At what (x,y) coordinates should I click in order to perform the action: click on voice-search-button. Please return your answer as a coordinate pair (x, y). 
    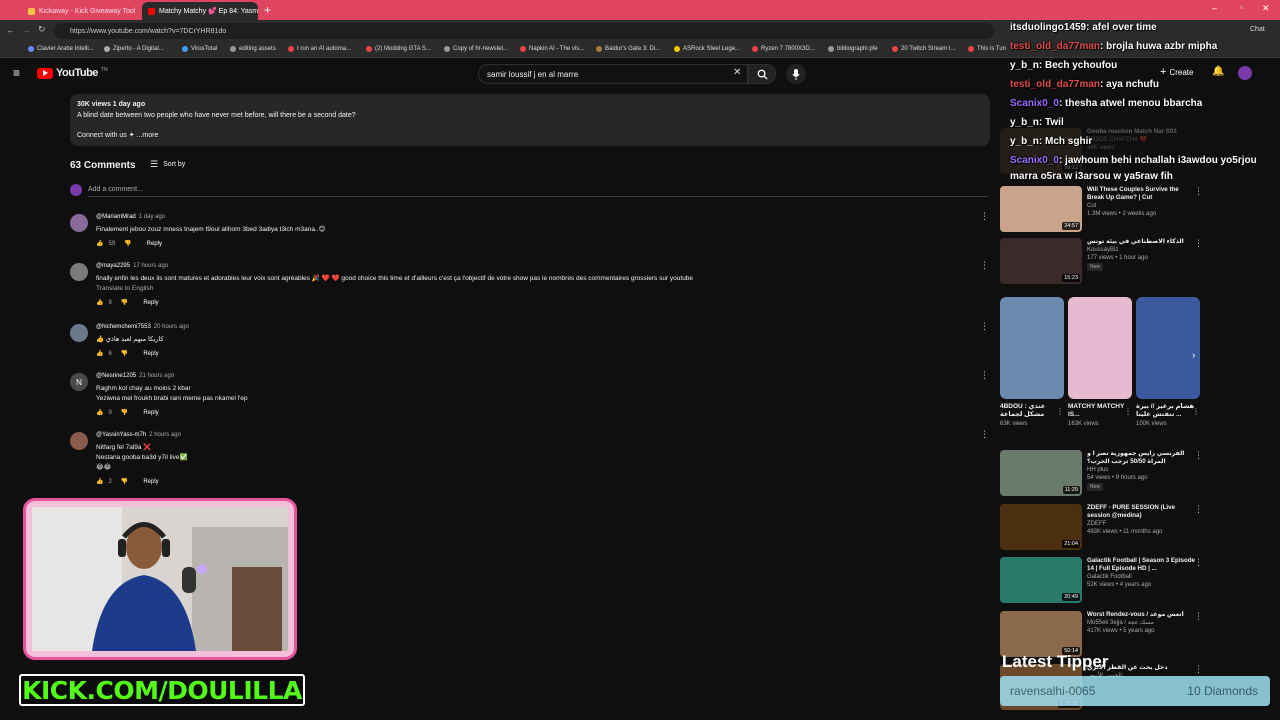
    Looking at the image, I should click on (796, 74).